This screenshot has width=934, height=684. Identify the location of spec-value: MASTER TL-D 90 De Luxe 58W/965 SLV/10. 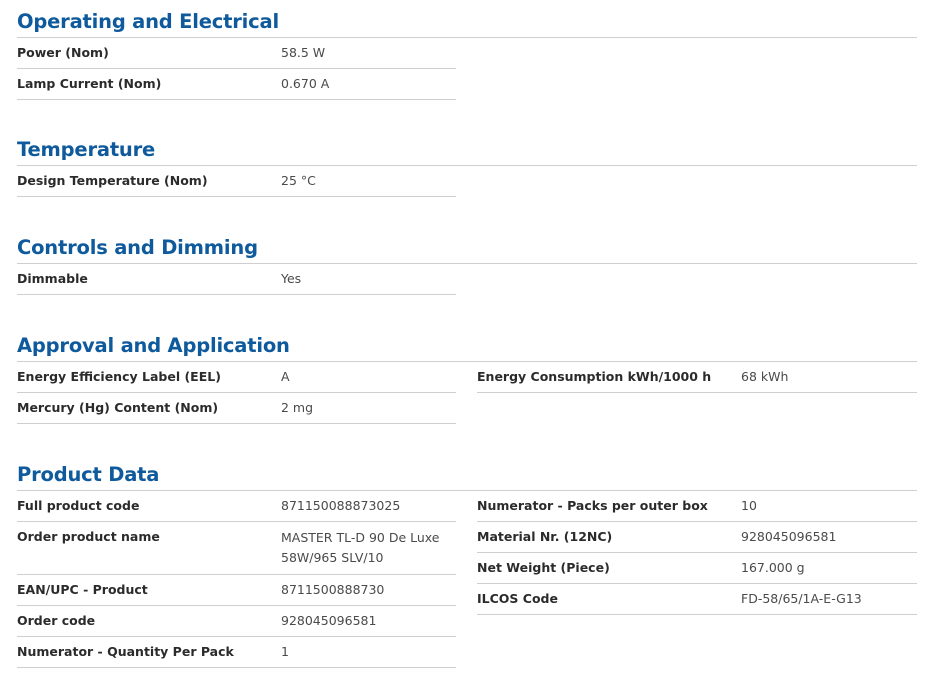
(360, 547).